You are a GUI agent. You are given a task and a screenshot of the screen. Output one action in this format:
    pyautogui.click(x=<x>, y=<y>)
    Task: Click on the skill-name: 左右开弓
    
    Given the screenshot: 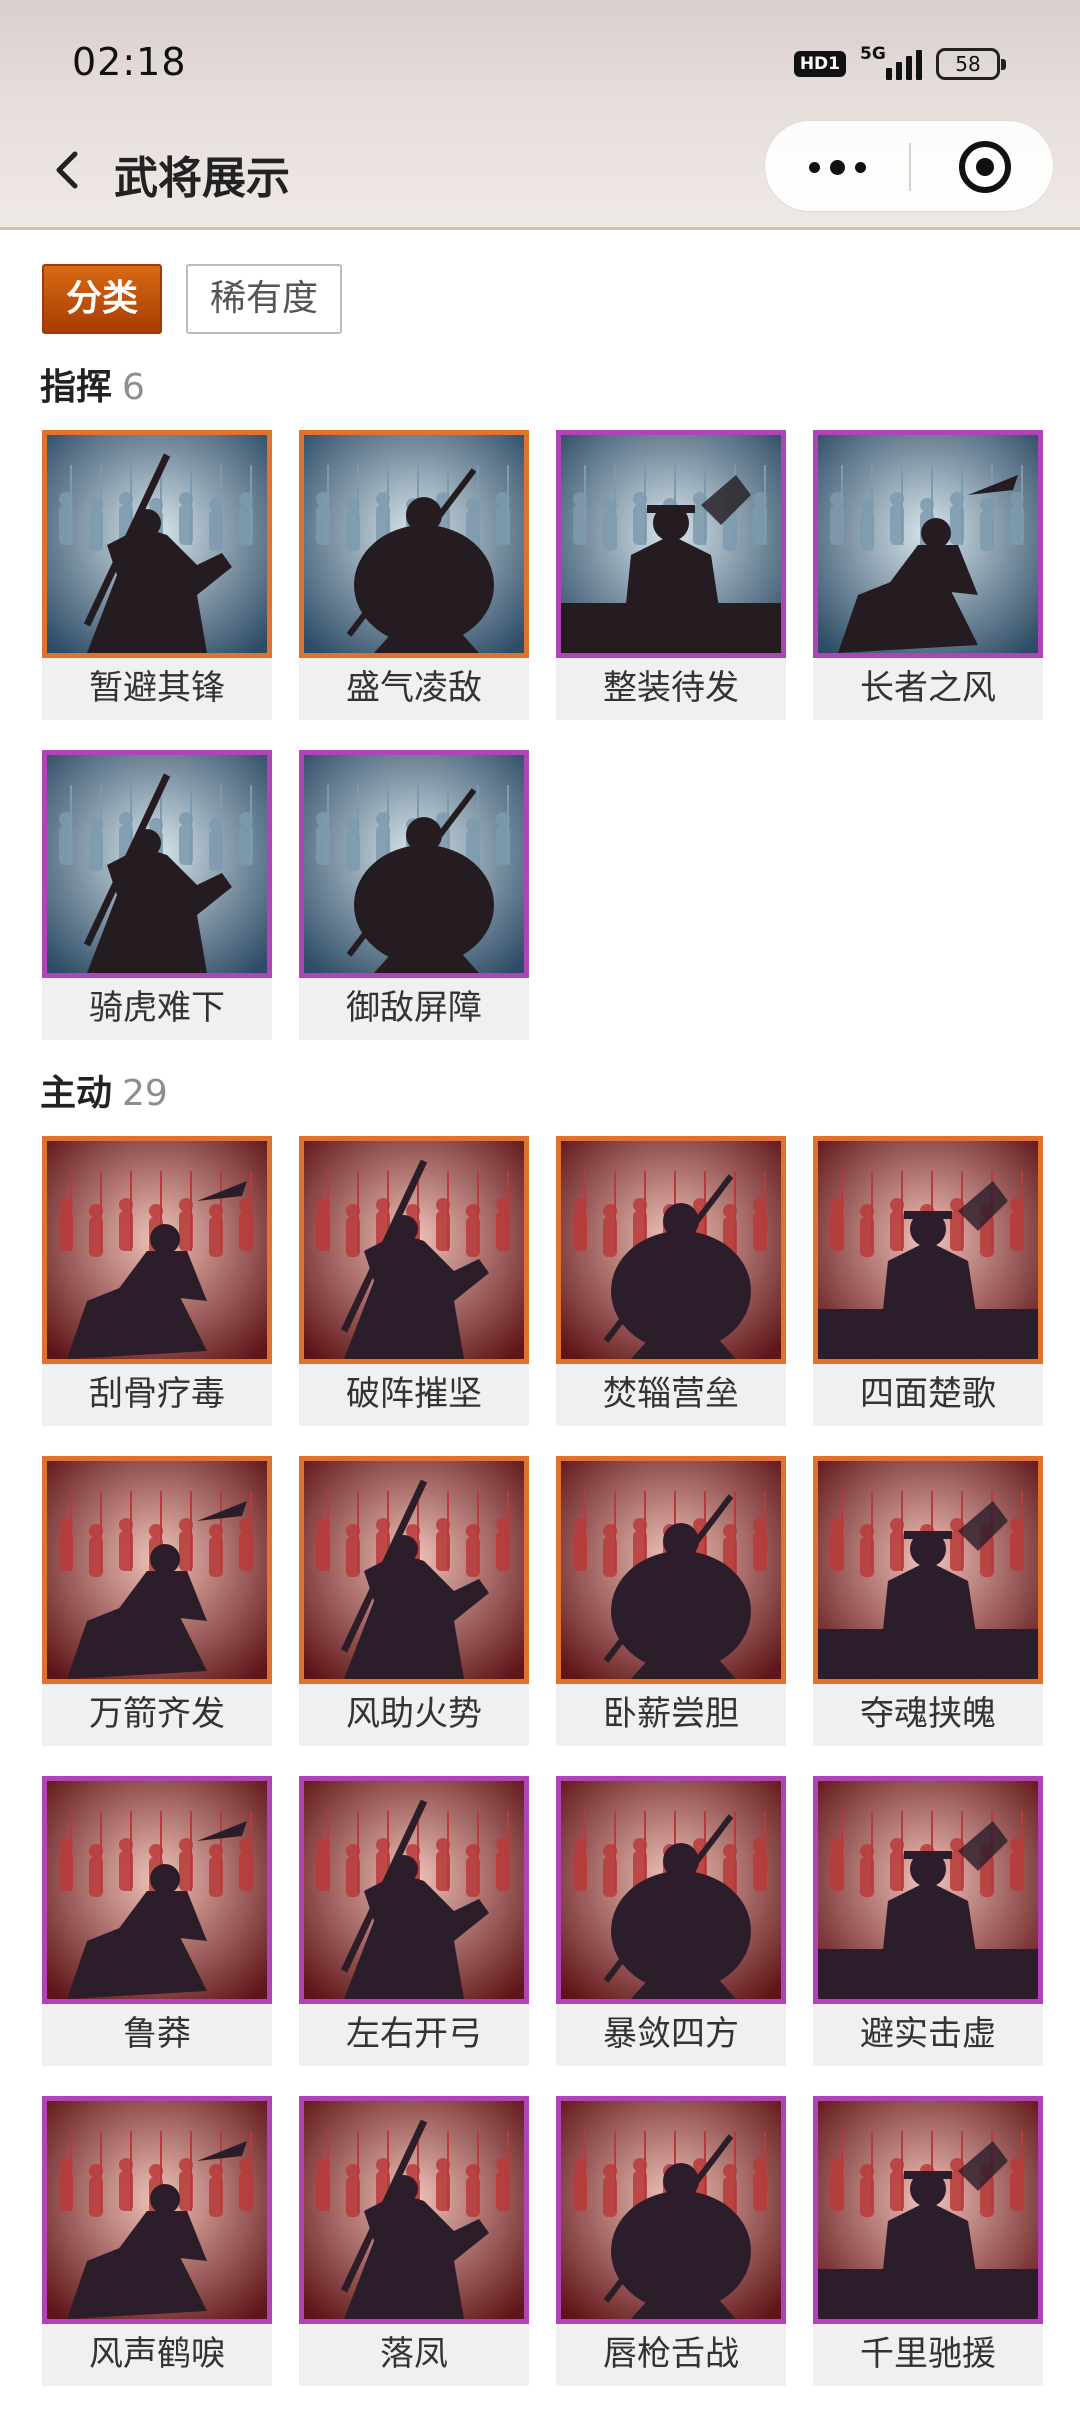 What is the action you would take?
    pyautogui.click(x=414, y=2034)
    